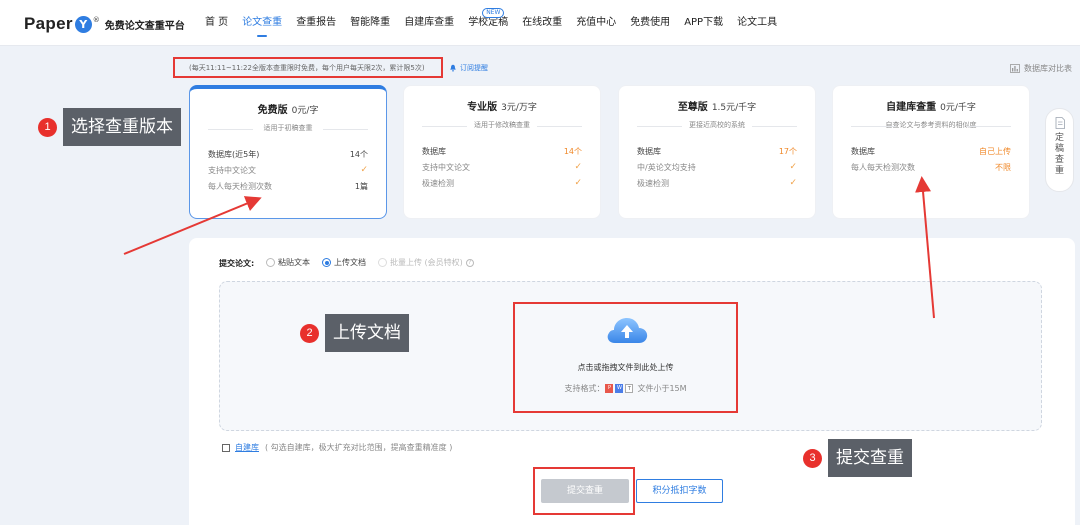  What do you see at coordinates (493, 13) in the screenshot?
I see `new-badge: NEW` at bounding box center [493, 13].